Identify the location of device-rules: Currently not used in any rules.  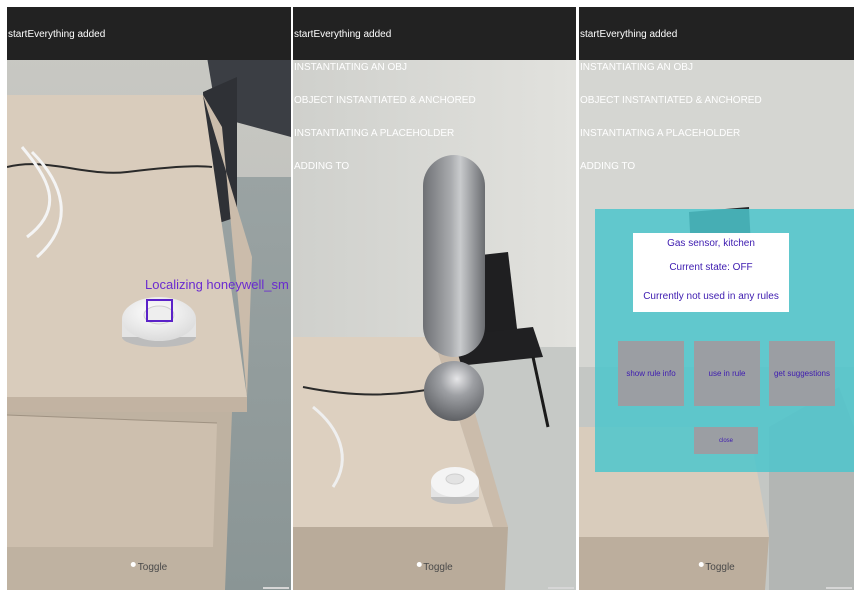
(711, 296).